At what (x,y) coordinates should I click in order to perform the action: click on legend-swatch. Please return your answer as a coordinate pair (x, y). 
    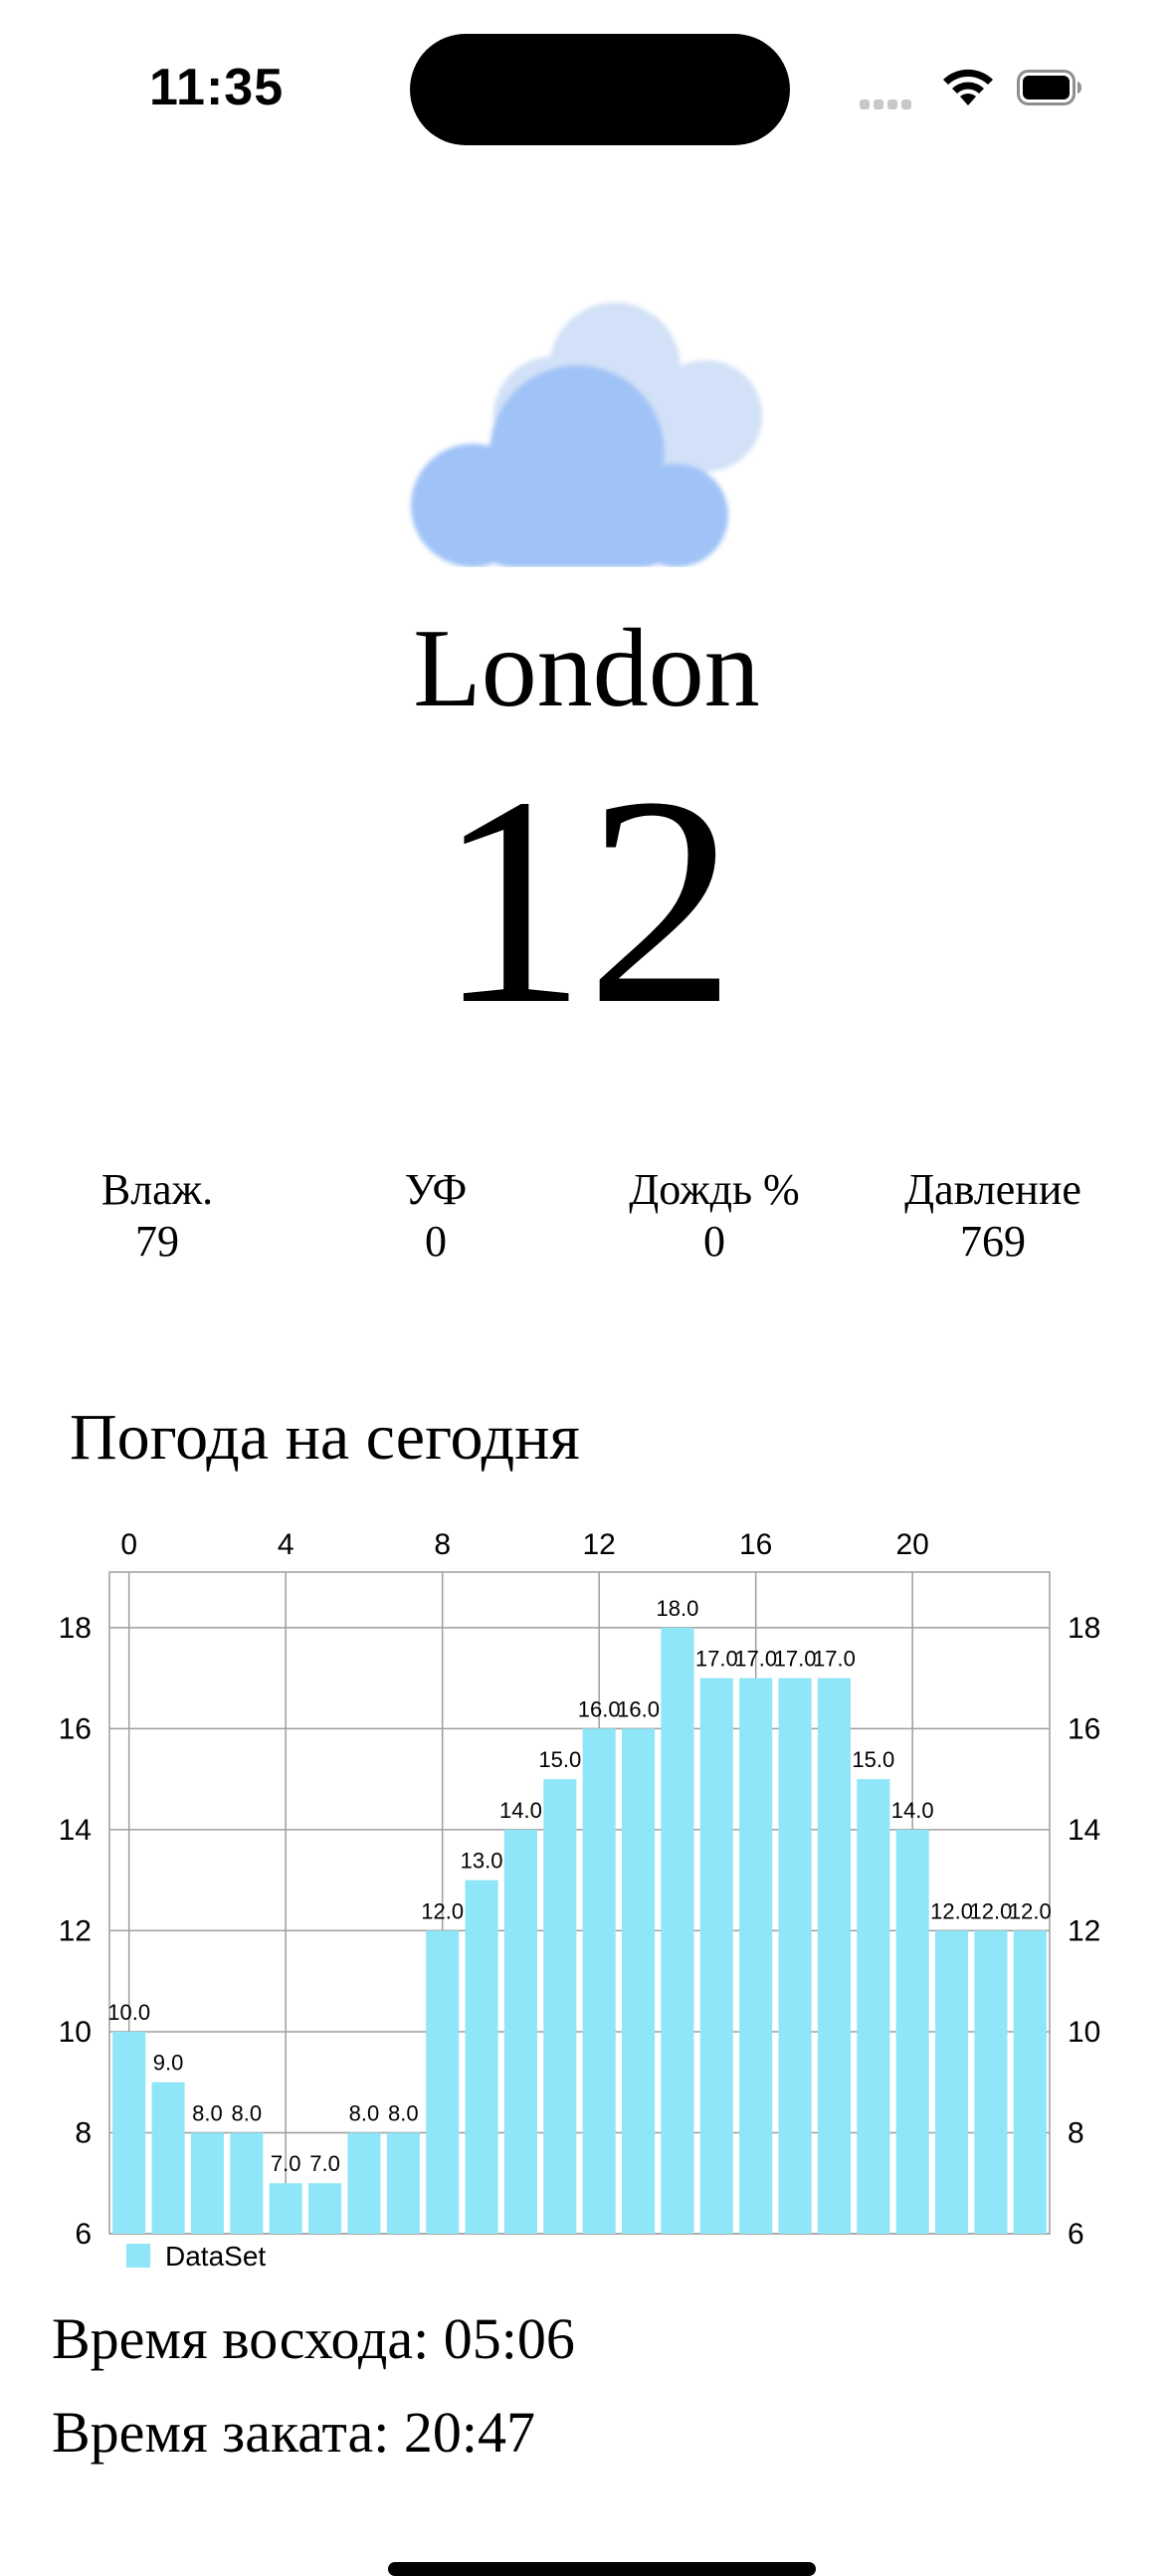
    Looking at the image, I should click on (138, 2256).